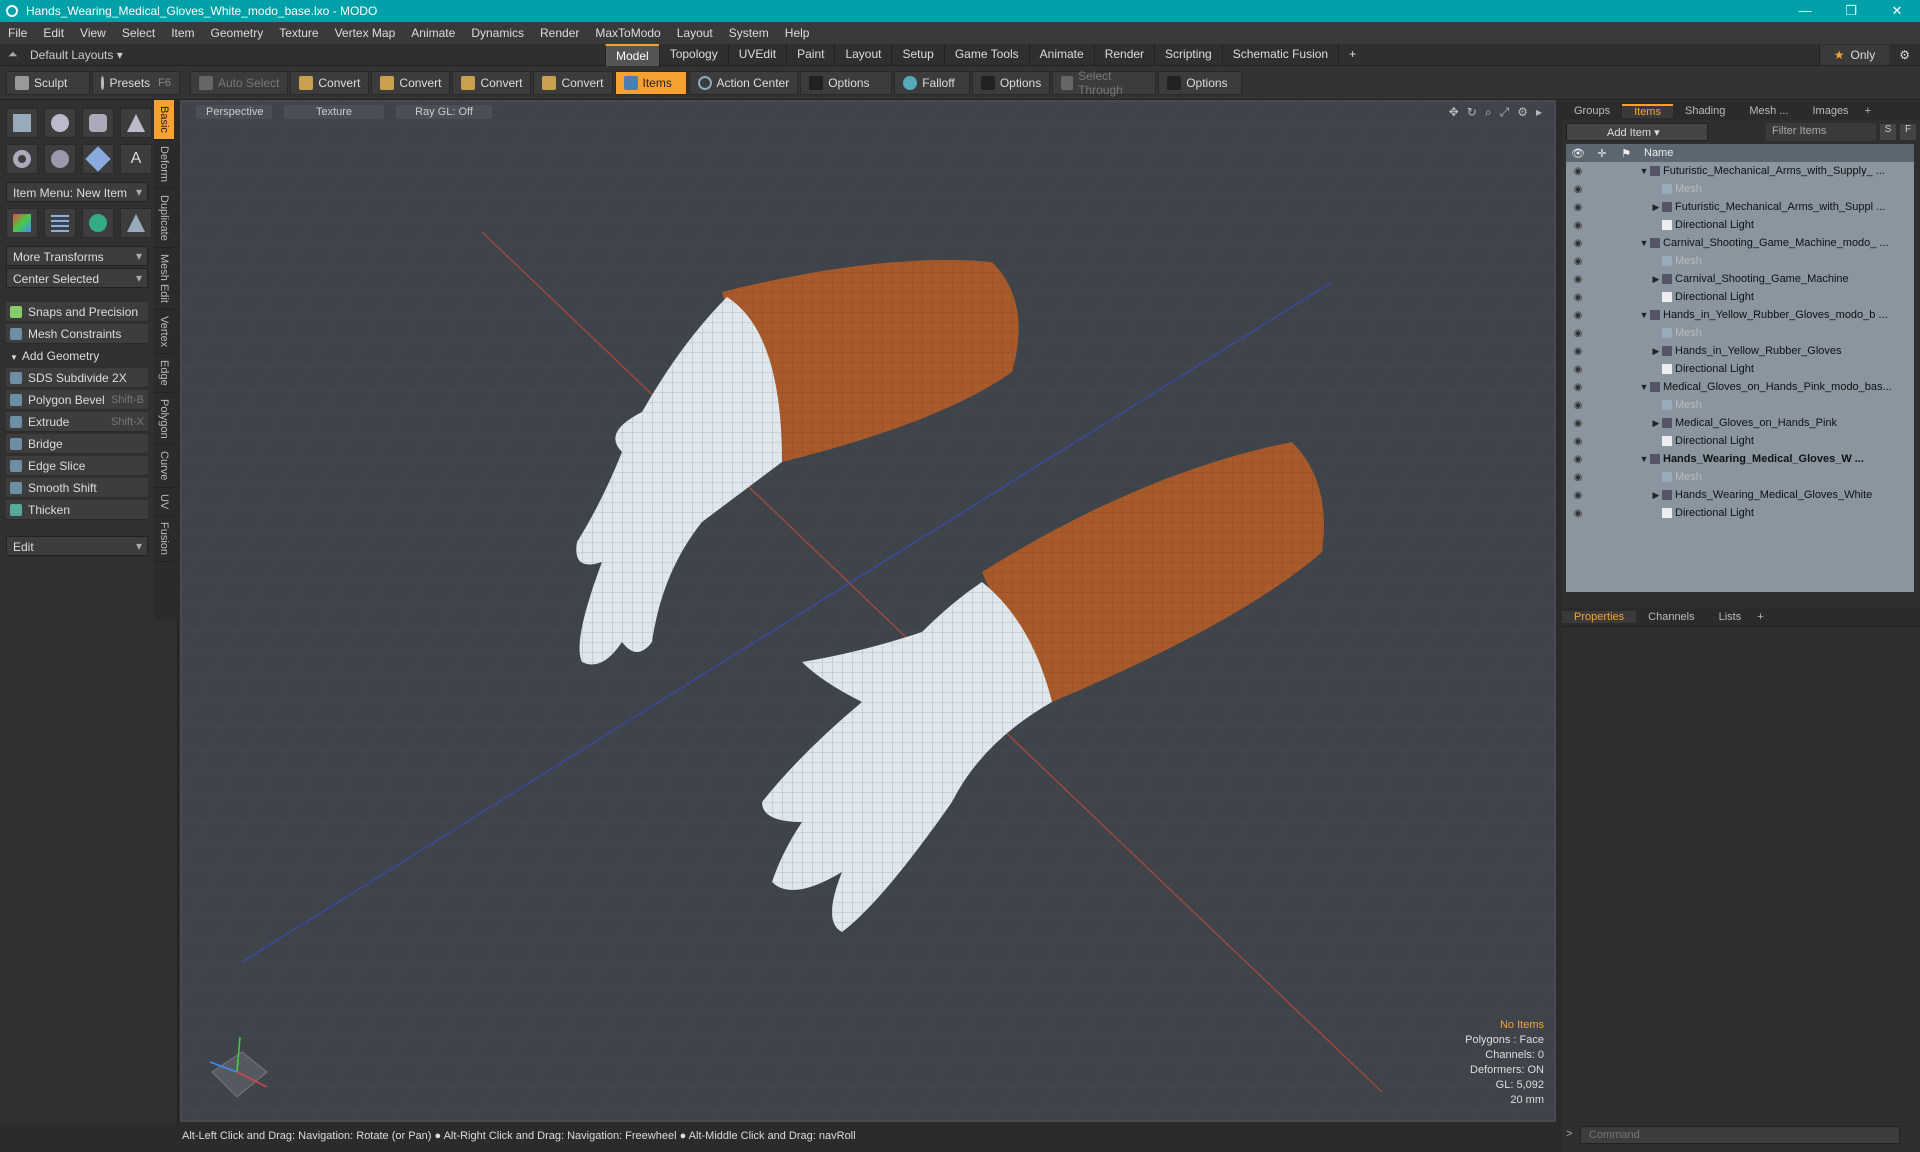  What do you see at coordinates (797, 33) in the screenshot?
I see `menu-help: Help` at bounding box center [797, 33].